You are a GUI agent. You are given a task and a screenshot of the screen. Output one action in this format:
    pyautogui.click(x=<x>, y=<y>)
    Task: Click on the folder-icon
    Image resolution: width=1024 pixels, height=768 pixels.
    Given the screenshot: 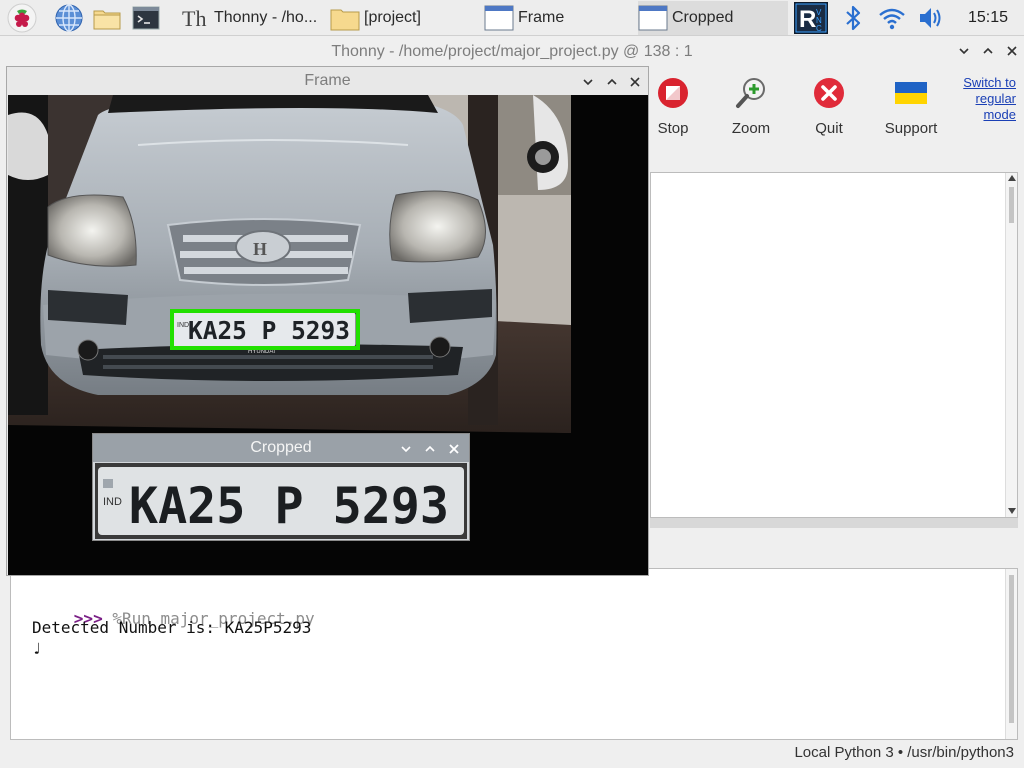 What is the action you would take?
    pyautogui.click(x=345, y=20)
    